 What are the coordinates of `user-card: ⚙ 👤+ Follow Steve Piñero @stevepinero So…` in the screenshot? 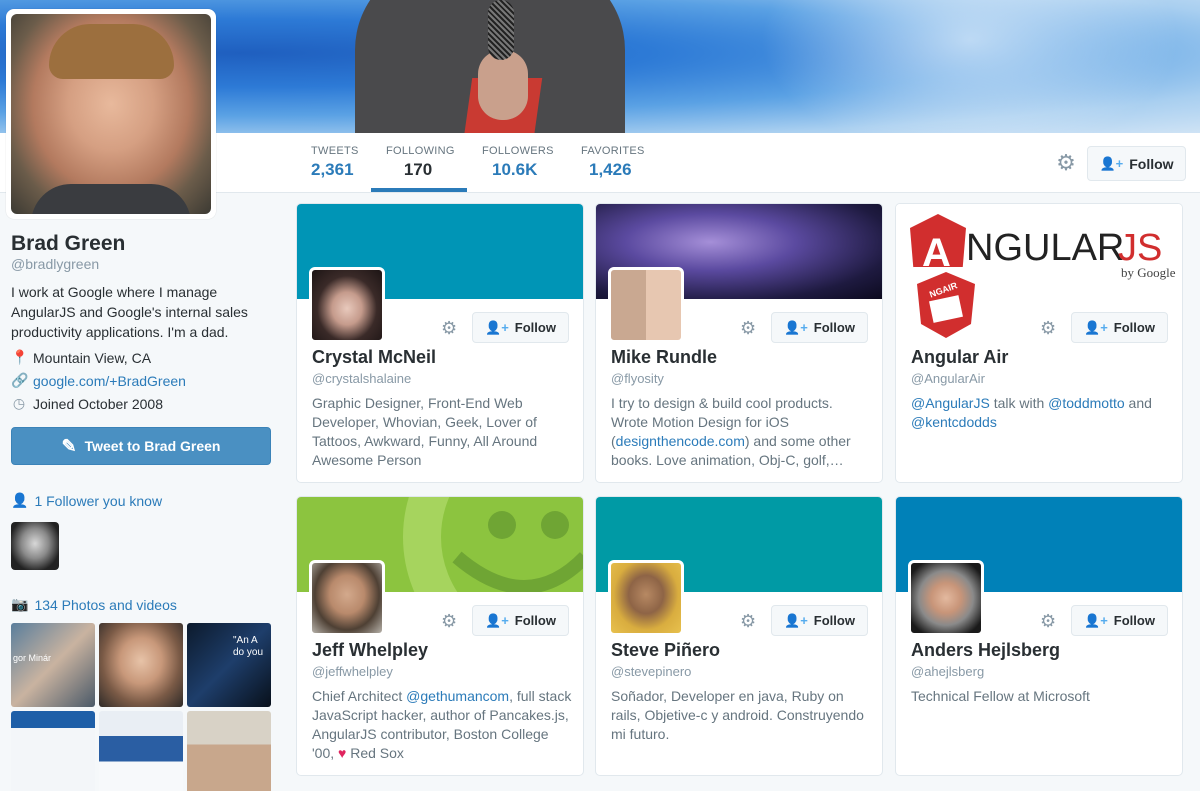 It's located at (739, 636).